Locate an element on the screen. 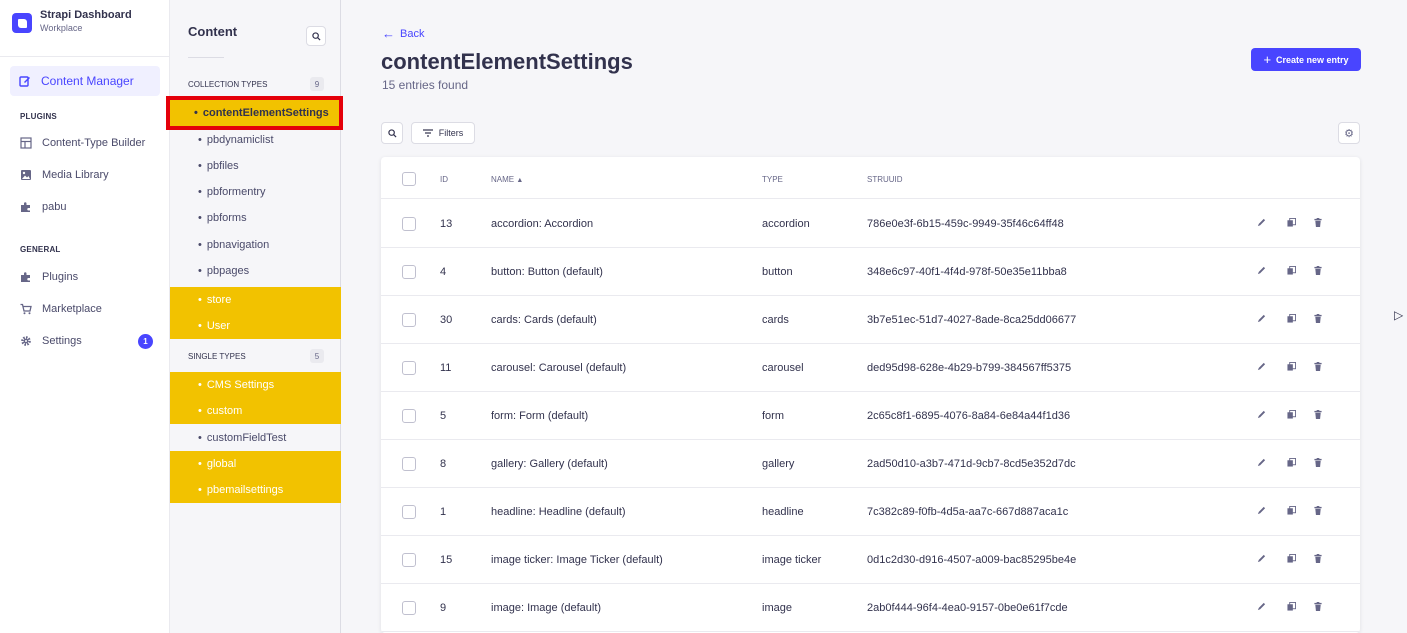 Image resolution: width=1407 pixels, height=633 pixels. column-header-name: NAME ▲ is located at coordinates (507, 179).